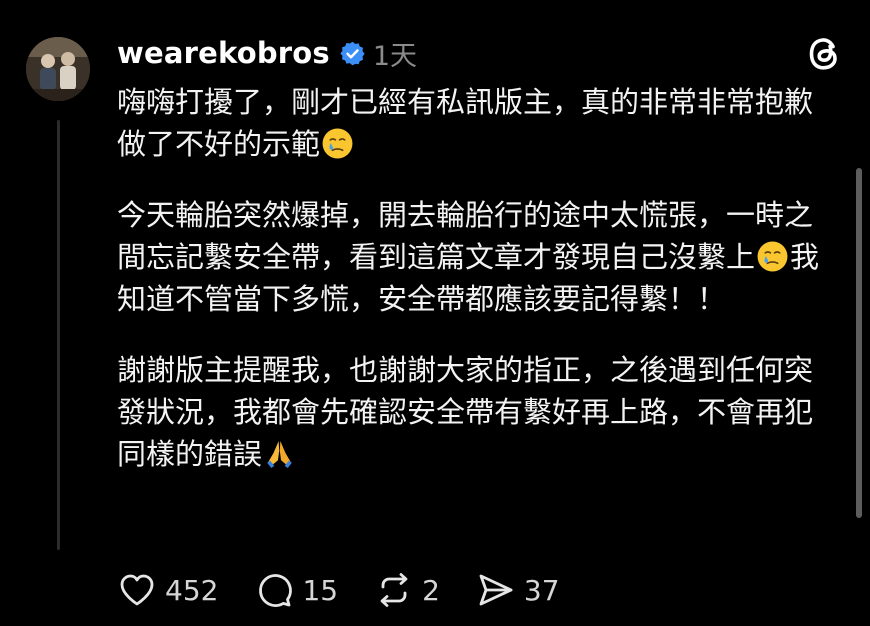 This screenshot has height=626, width=870. I want to click on avatar, so click(58, 69).